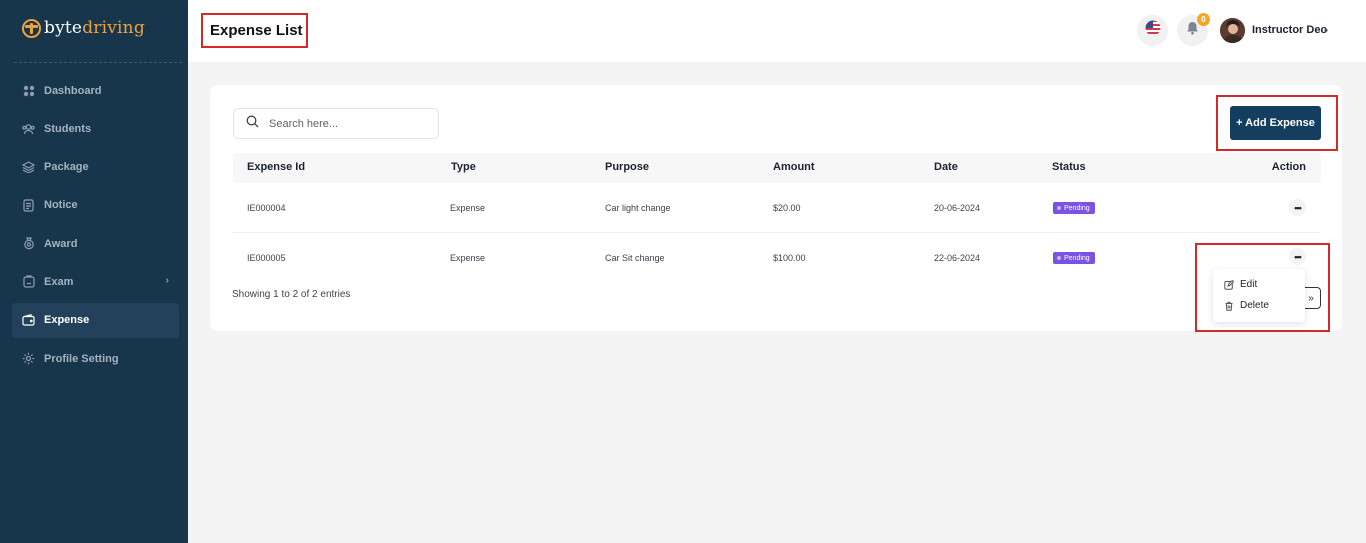 The width and height of the screenshot is (1366, 543). What do you see at coordinates (252, 124) in the screenshot?
I see `search-icon` at bounding box center [252, 124].